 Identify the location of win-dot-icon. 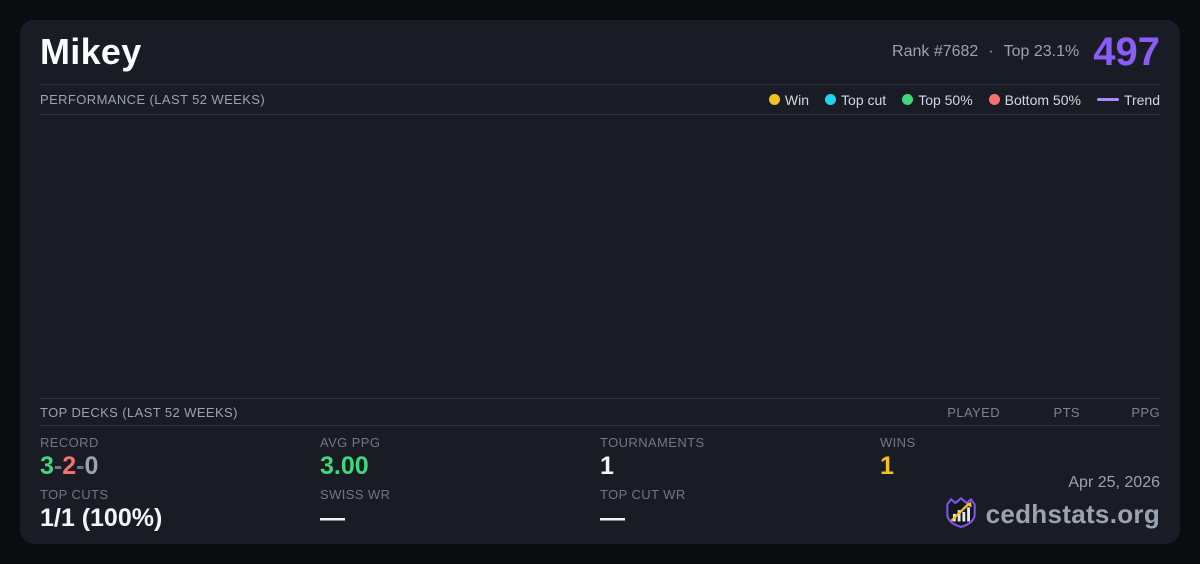
(774, 99).